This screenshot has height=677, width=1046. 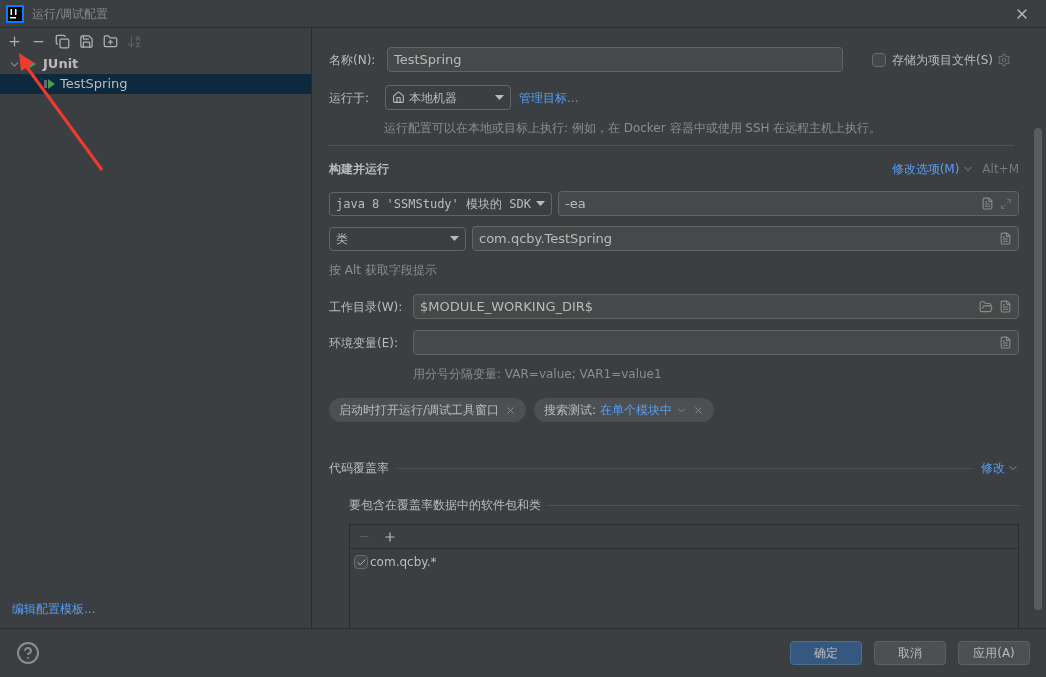 I want to click on field-label: 工作目录(W):, so click(x=366, y=307).